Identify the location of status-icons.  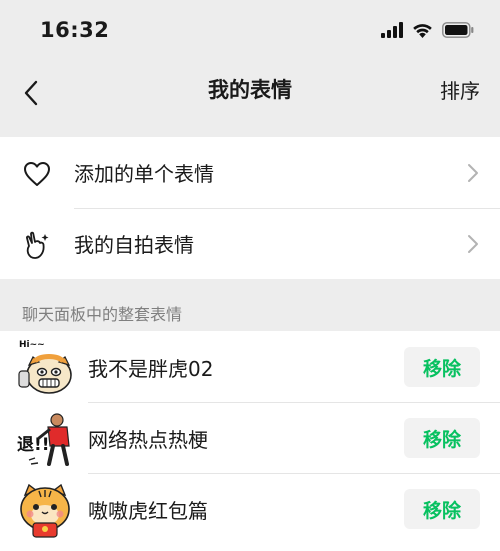
(427, 30).